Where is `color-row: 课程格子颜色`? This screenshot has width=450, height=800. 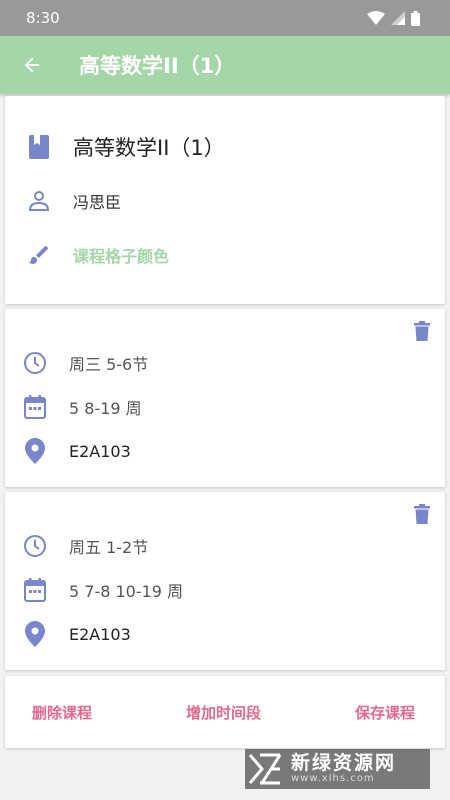
color-row: 课程格子颜色 is located at coordinates (97, 255).